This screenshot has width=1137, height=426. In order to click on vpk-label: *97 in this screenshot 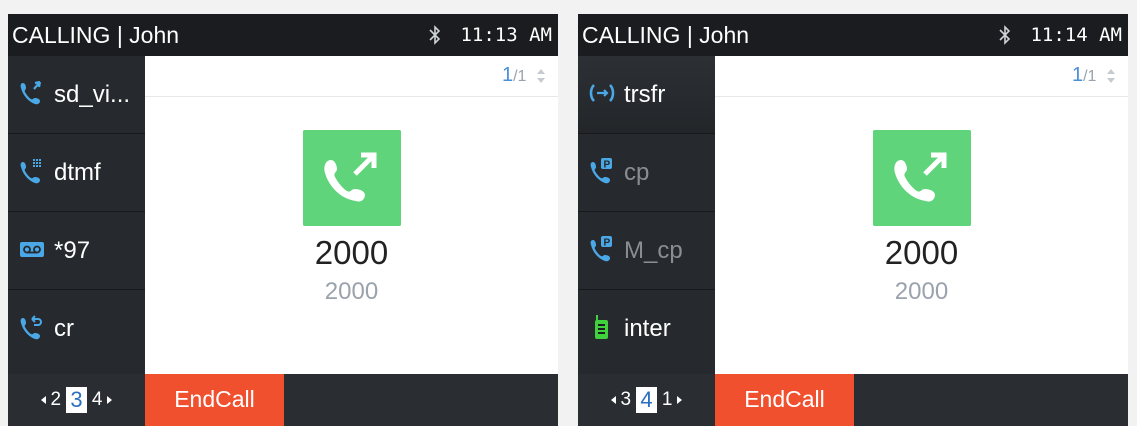, I will do `click(72, 250)`.